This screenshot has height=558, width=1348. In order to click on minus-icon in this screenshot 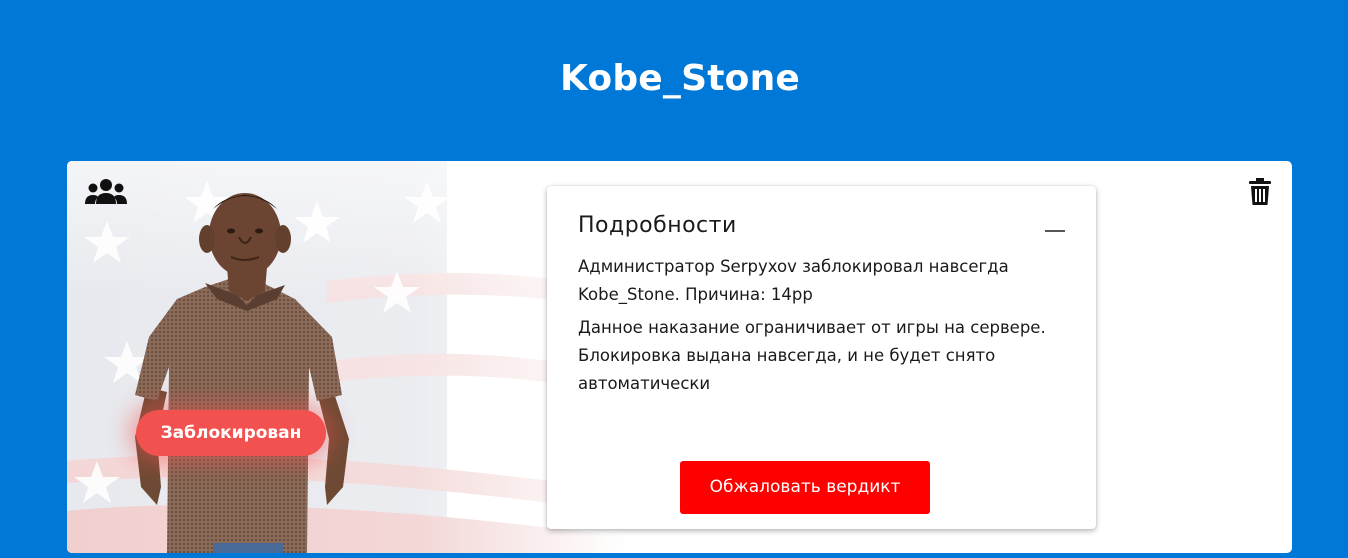, I will do `click(1055, 231)`.